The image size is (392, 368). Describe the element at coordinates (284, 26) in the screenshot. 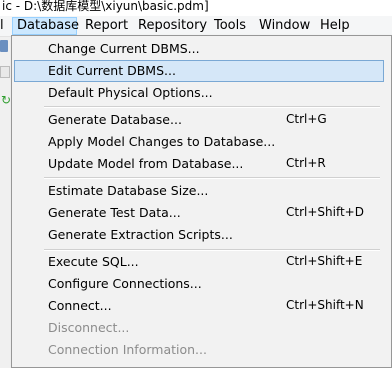

I see `menu-window: Window` at that location.